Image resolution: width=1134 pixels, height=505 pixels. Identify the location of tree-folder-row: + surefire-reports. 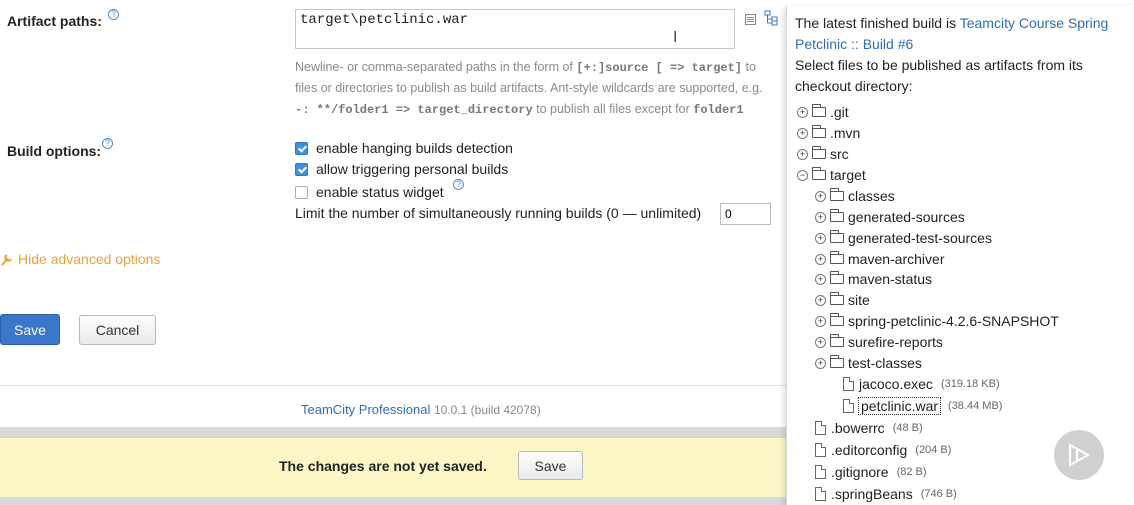
(879, 342).